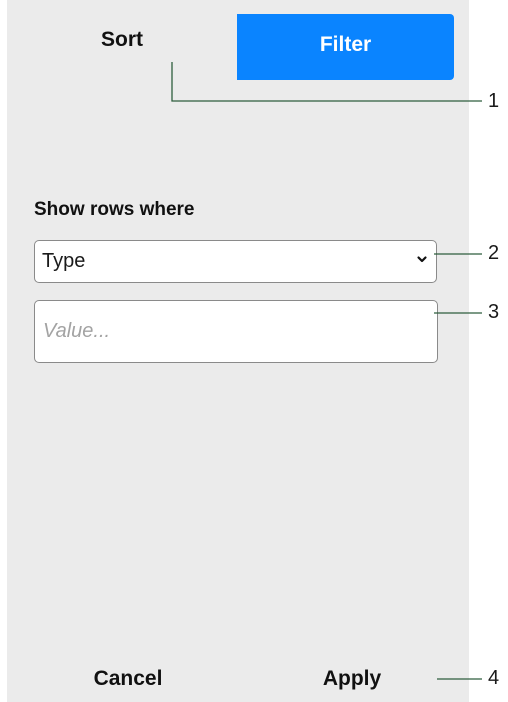  What do you see at coordinates (114, 209) in the screenshot?
I see `section-label: Show rows where` at bounding box center [114, 209].